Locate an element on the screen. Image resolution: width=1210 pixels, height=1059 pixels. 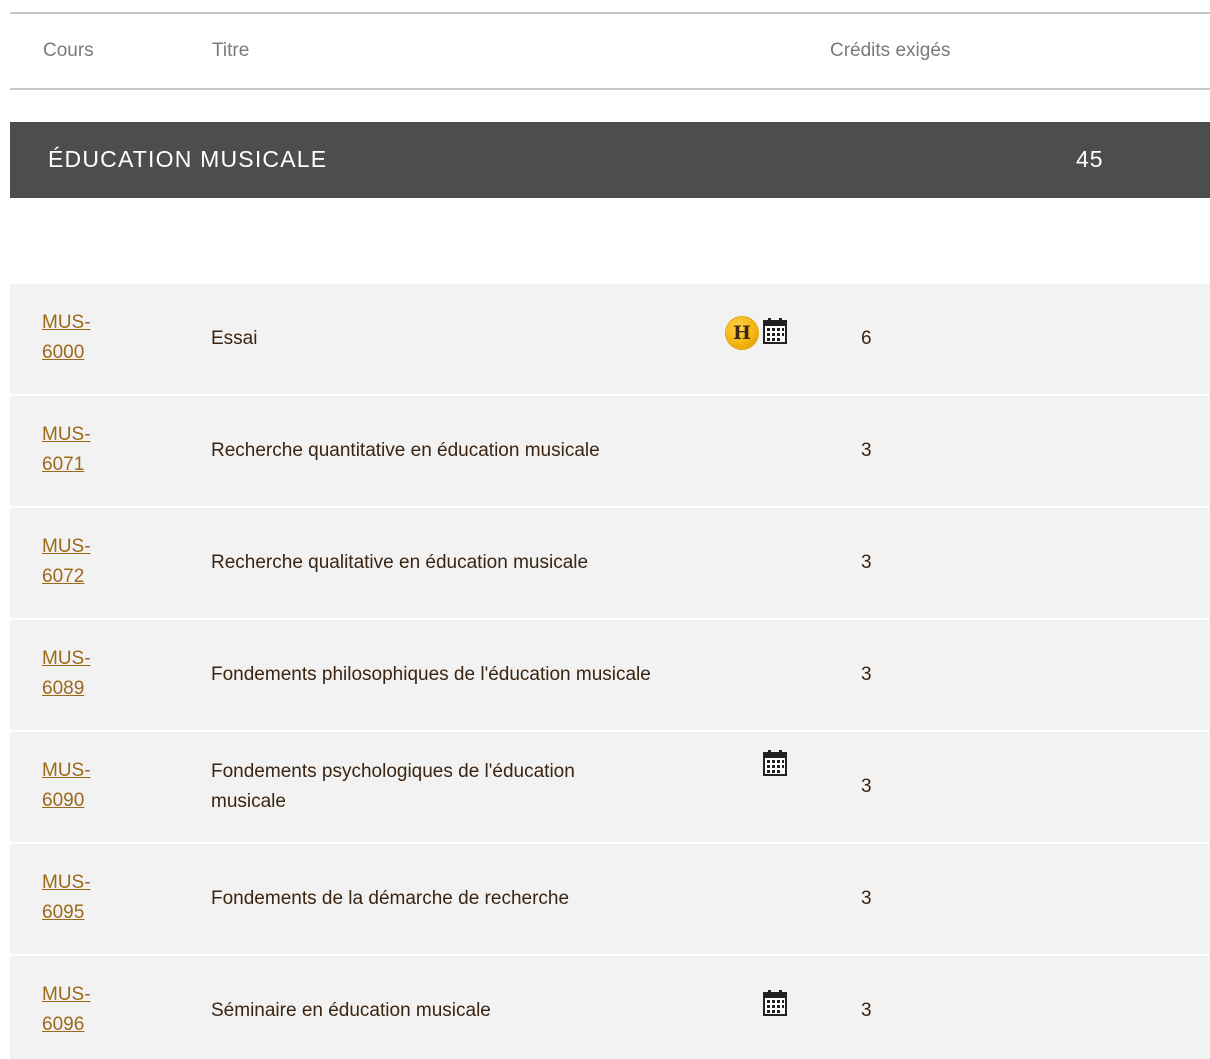
table-header: Cours Titre Crédits exigés is located at coordinates (610, 51).